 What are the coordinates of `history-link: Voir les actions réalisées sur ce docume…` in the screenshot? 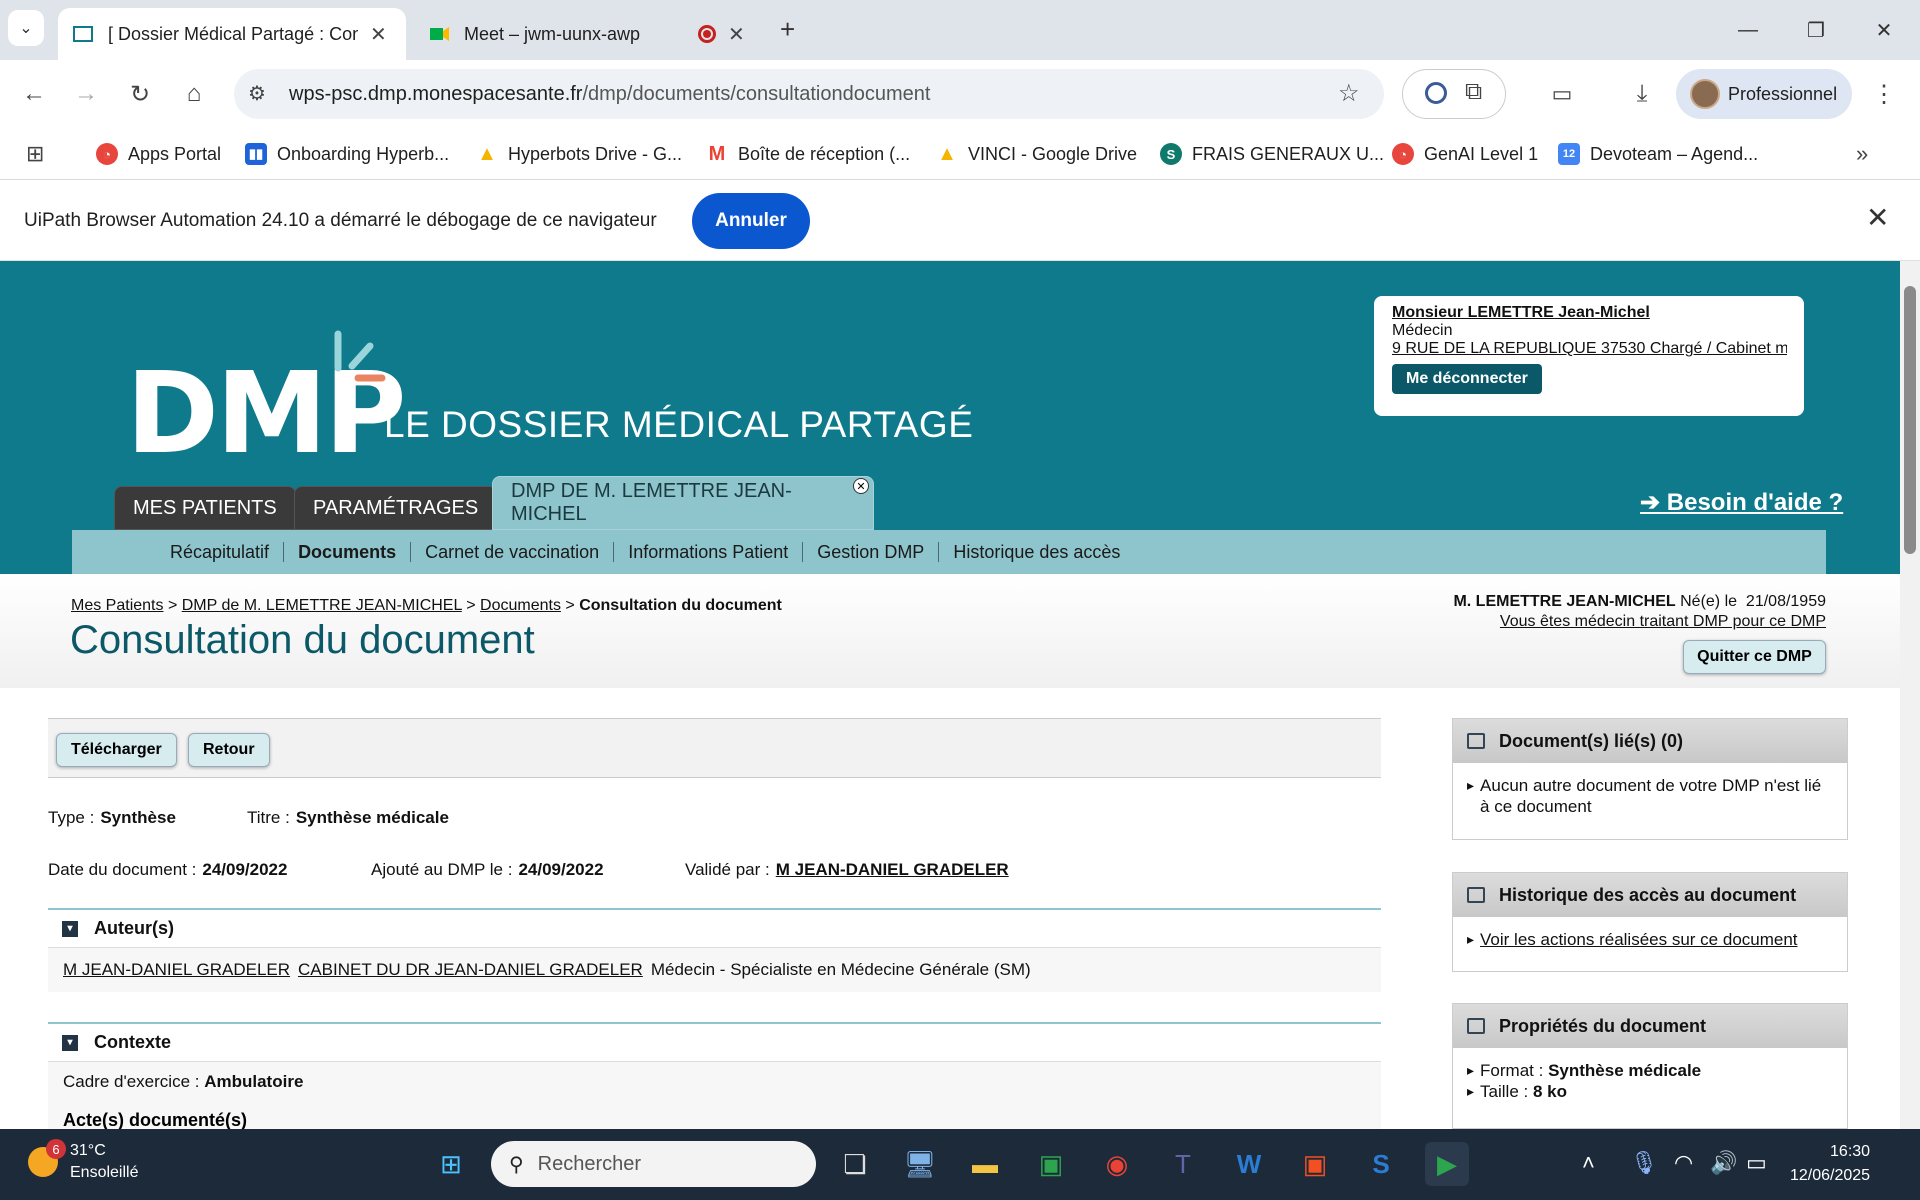 It's located at (1639, 939).